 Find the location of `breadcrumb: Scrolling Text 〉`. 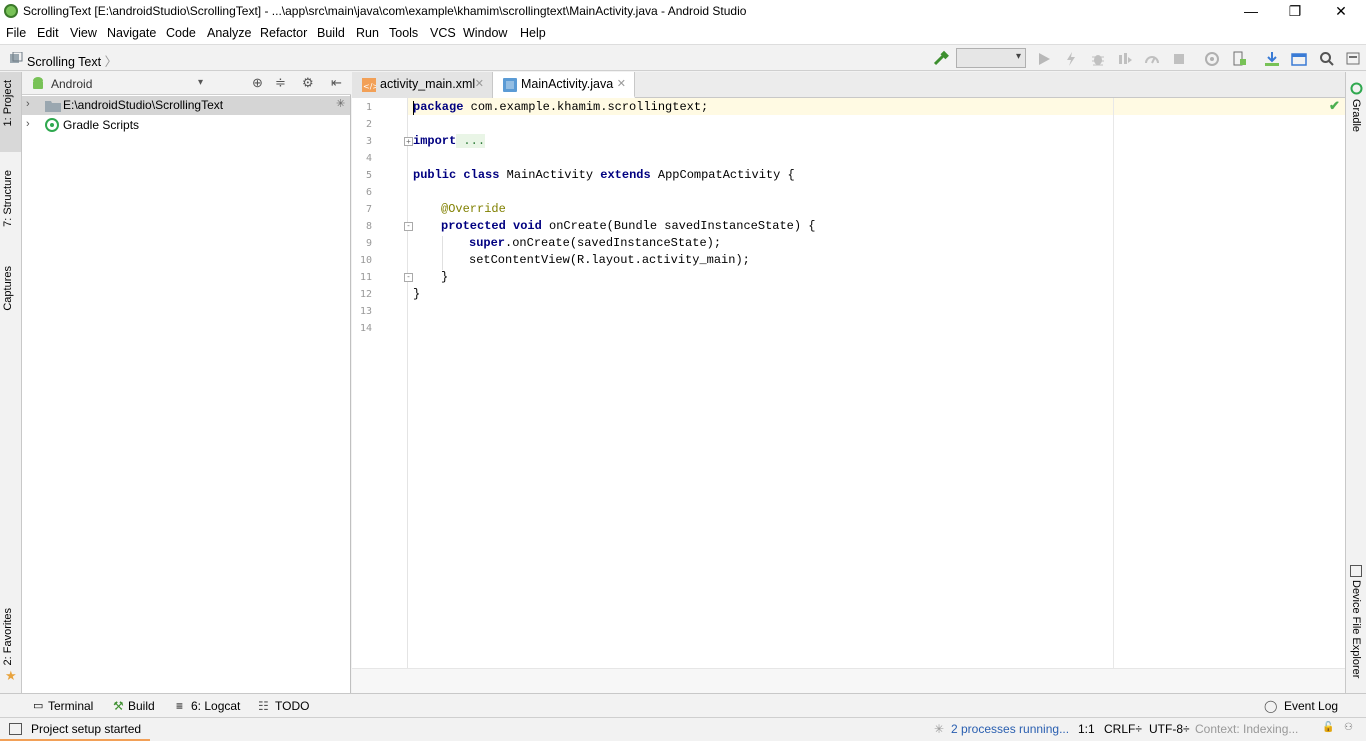

breadcrumb: Scrolling Text 〉 is located at coordinates (72, 60).